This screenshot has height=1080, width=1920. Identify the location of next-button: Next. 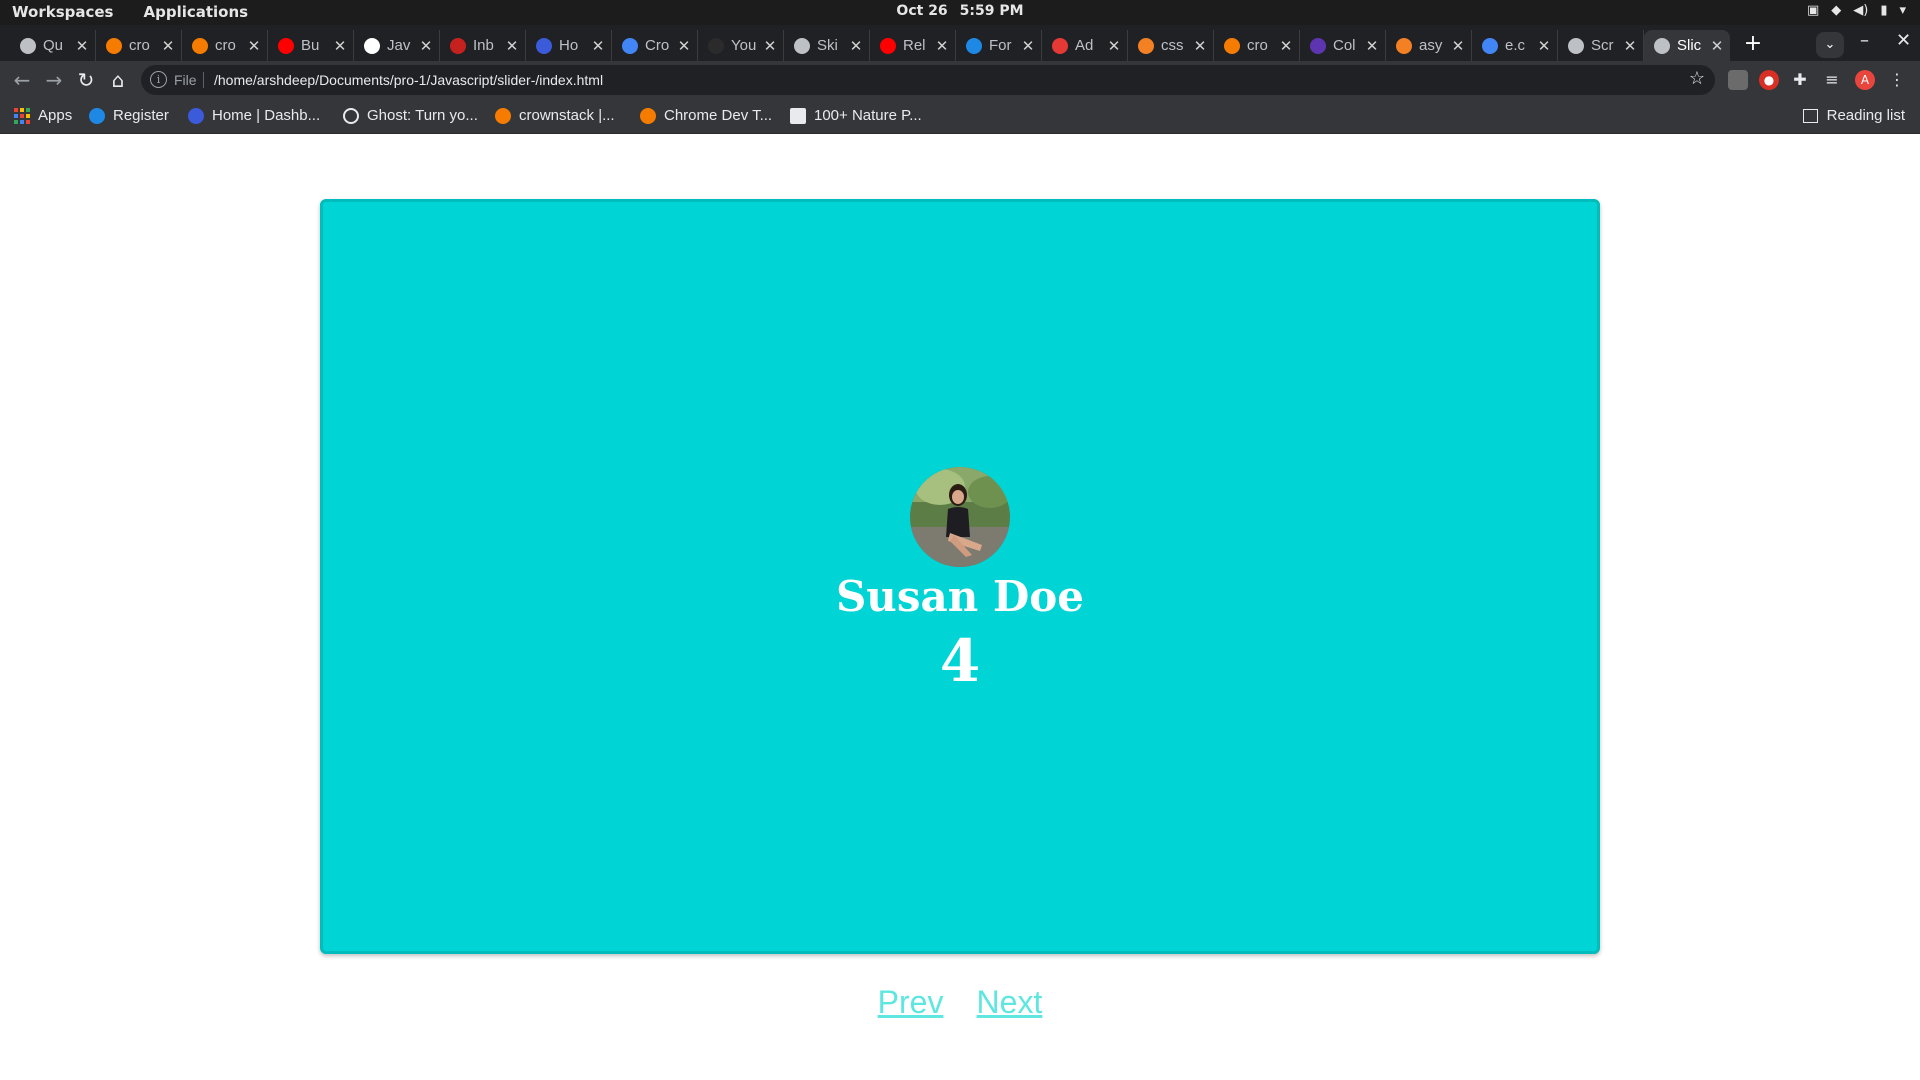
(1010, 1002).